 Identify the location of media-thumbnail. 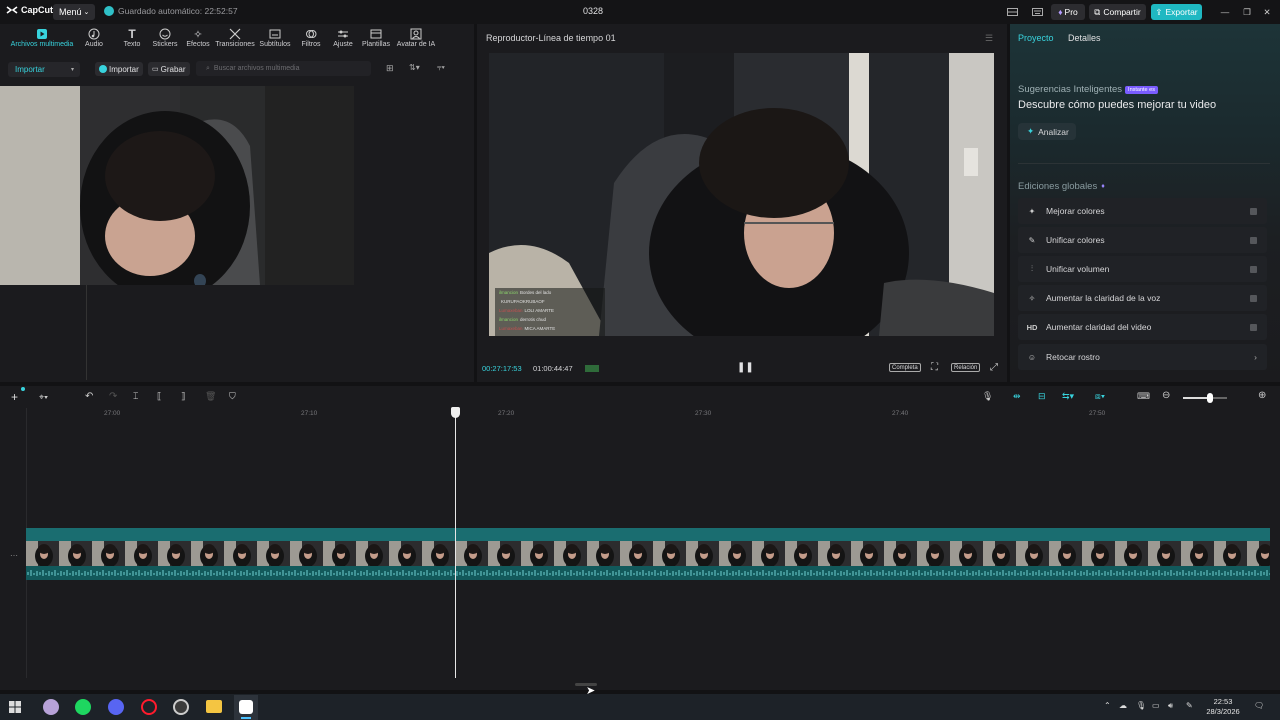
(177, 185).